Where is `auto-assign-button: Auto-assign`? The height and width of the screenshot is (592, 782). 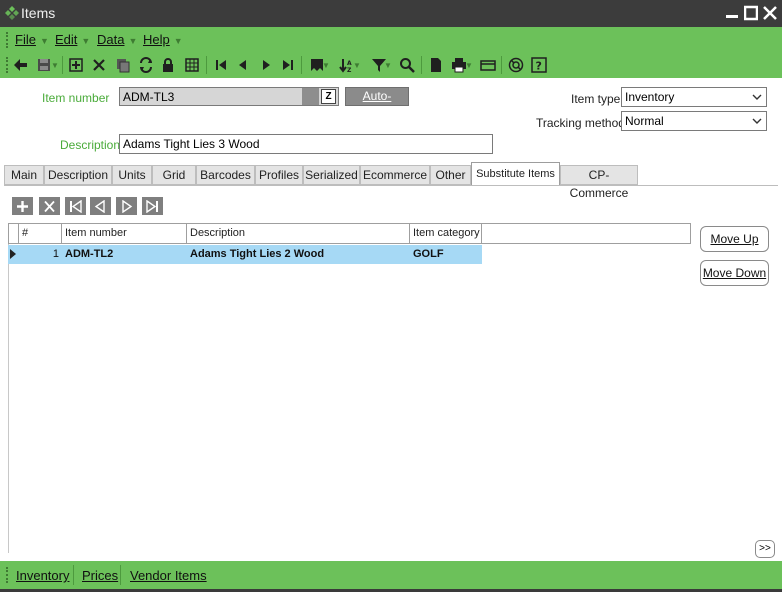
auto-assign-button: Auto-assign is located at coordinates (377, 103).